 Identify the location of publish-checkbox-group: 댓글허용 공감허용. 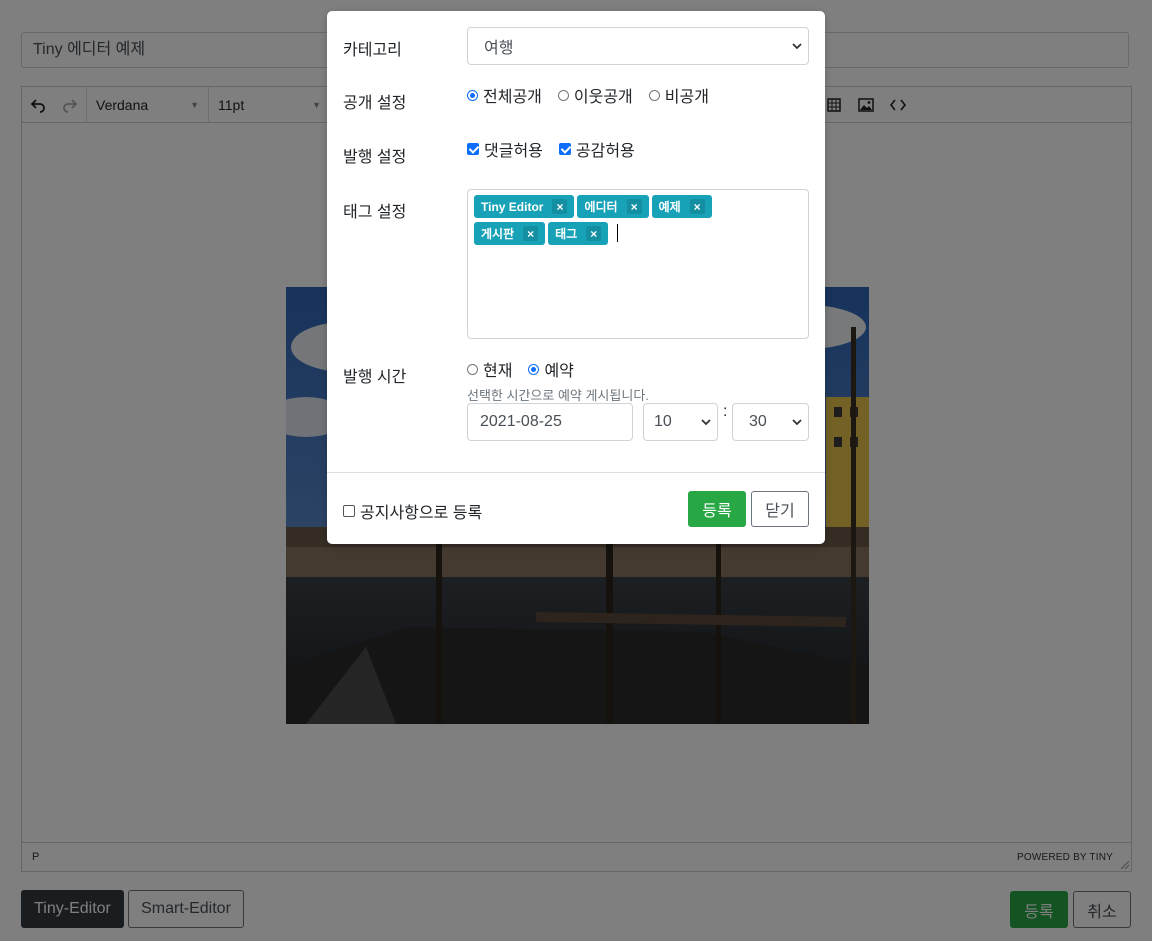
(559, 149).